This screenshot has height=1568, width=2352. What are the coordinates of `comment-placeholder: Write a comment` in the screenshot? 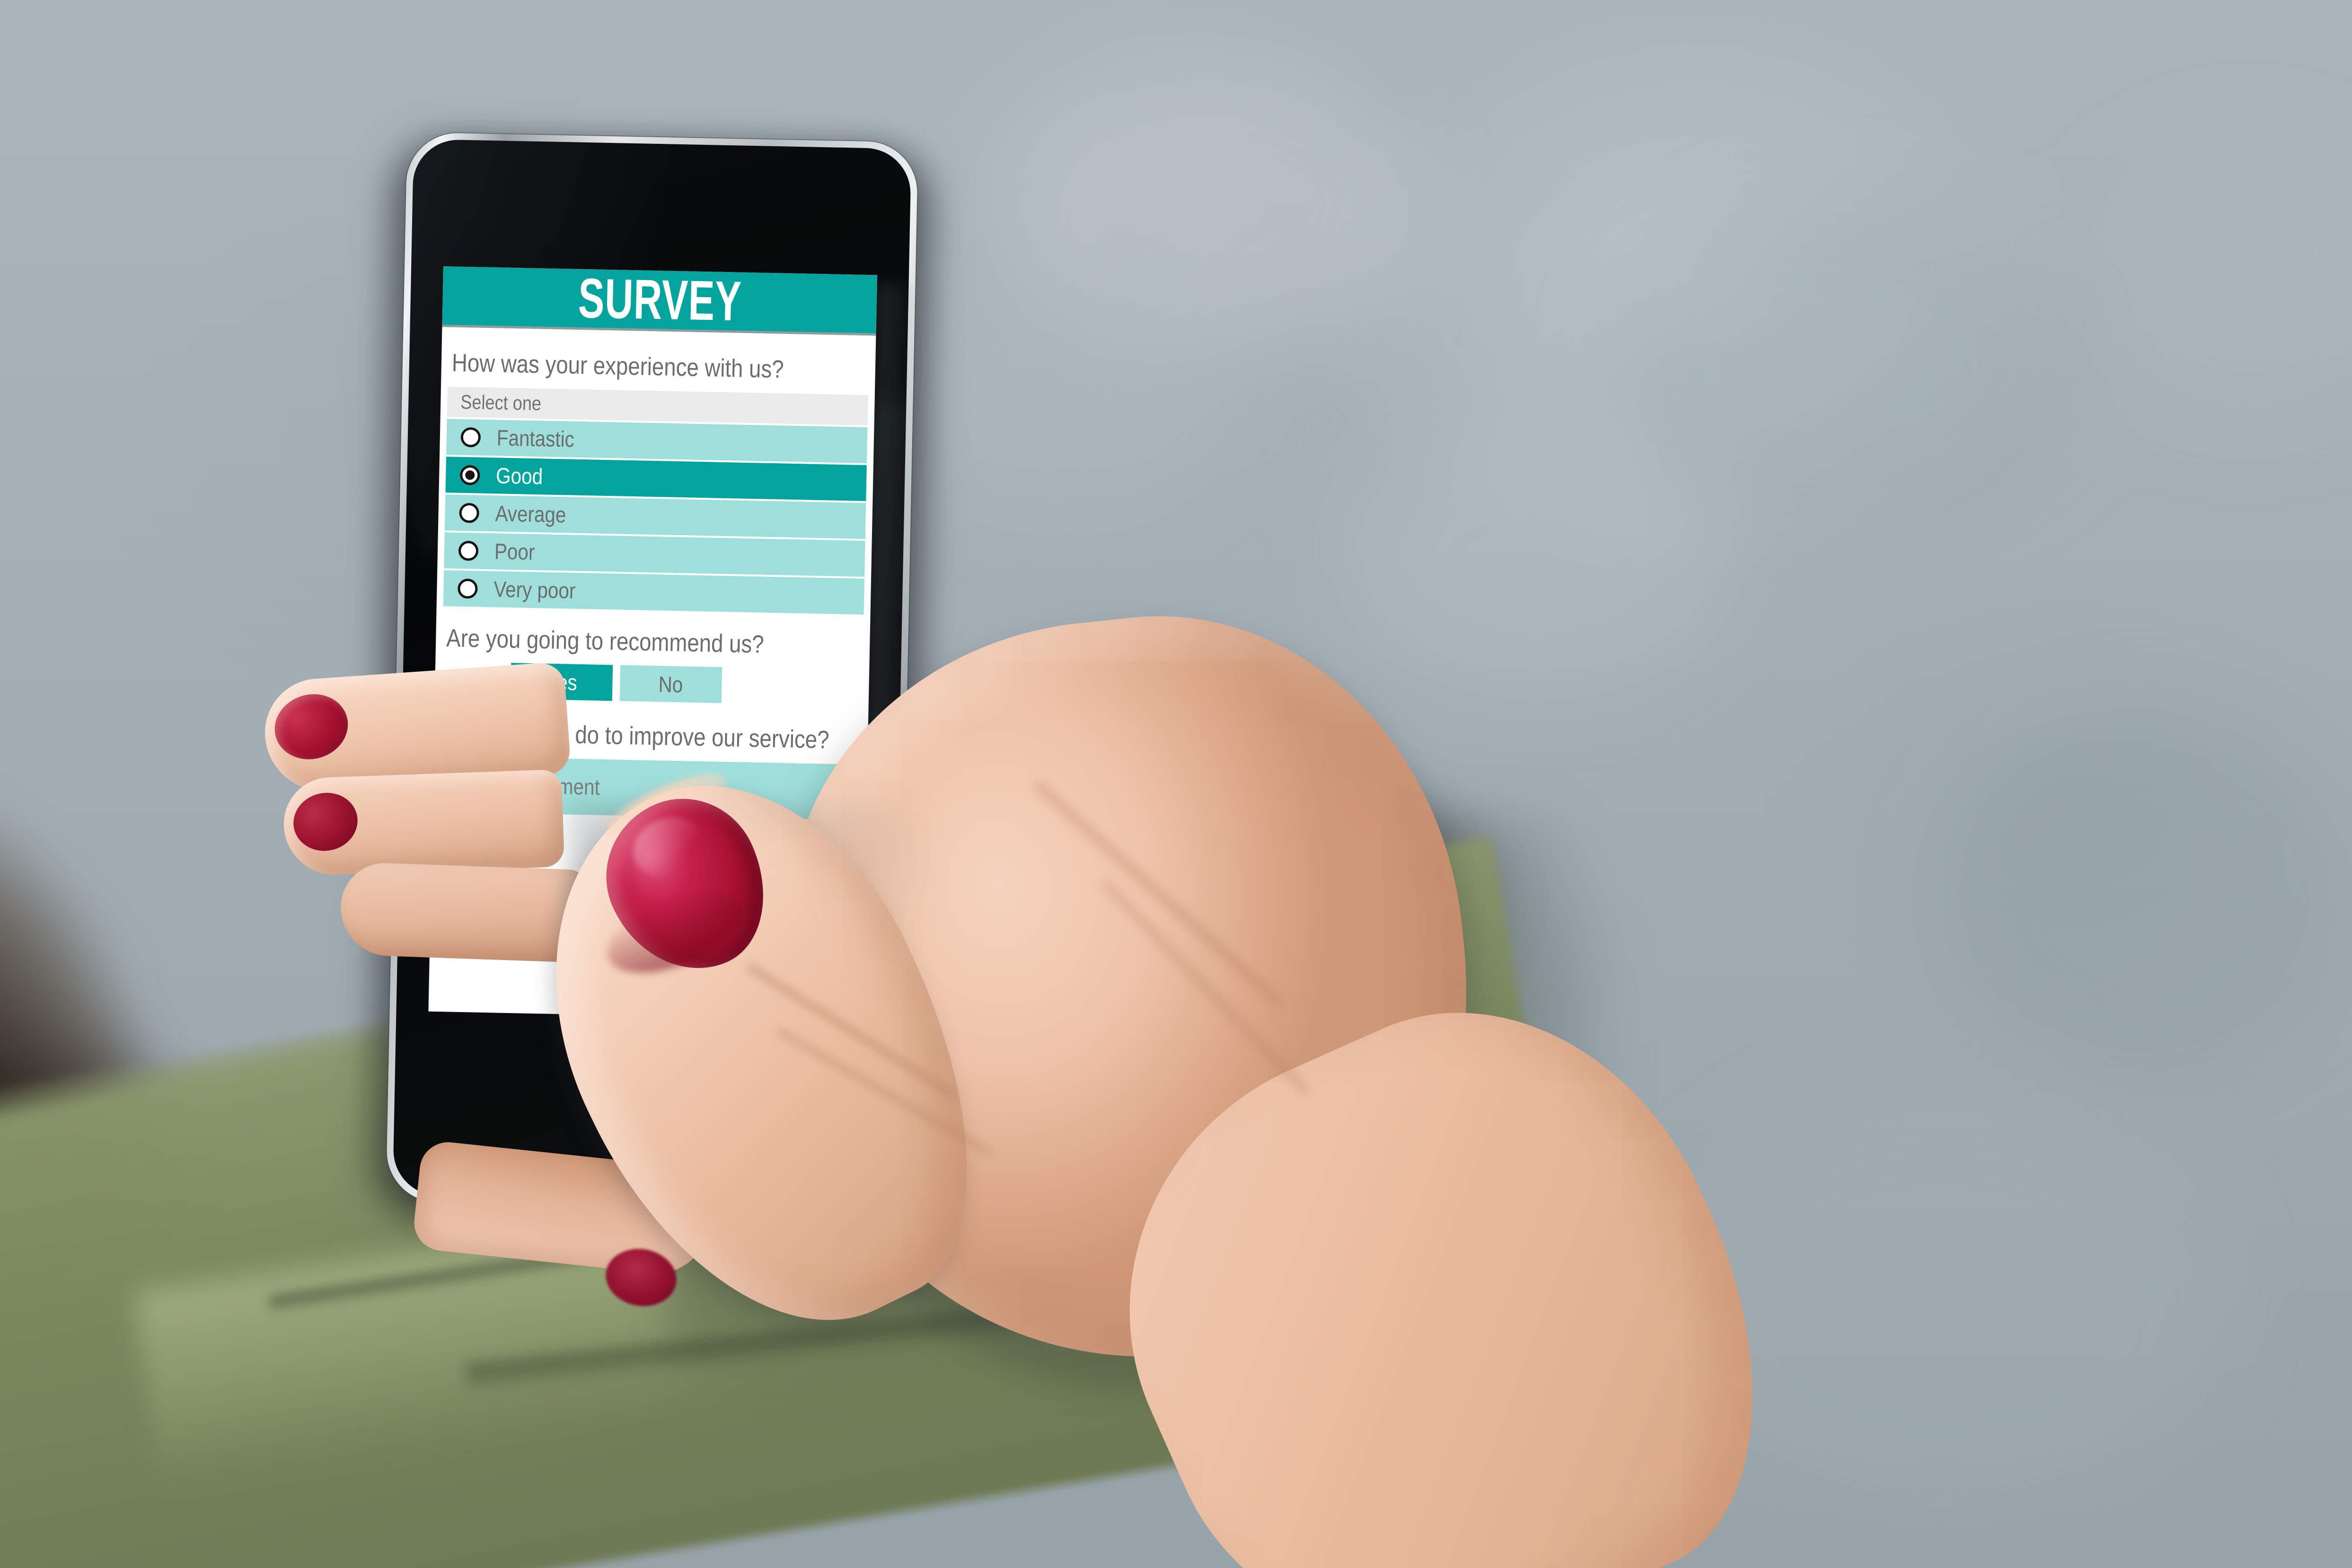 It's located at (527, 786).